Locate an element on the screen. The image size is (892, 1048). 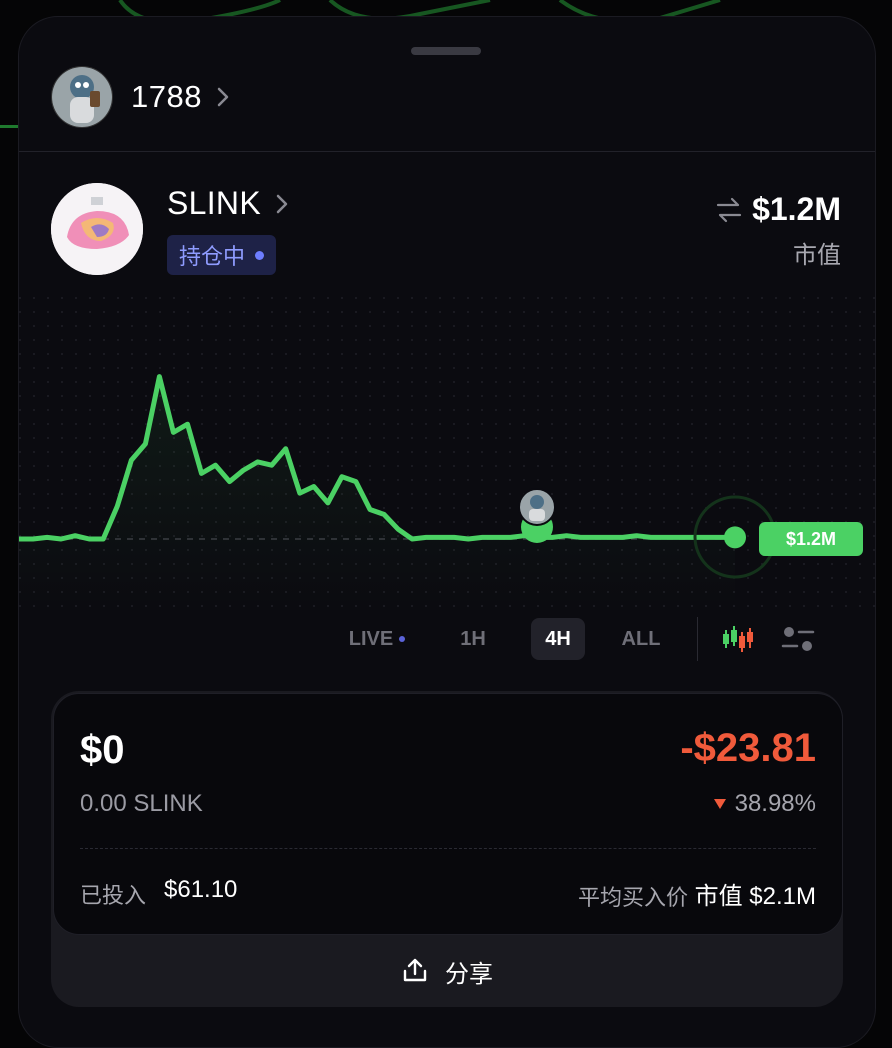
tab-live: LIVE is located at coordinates (377, 639).